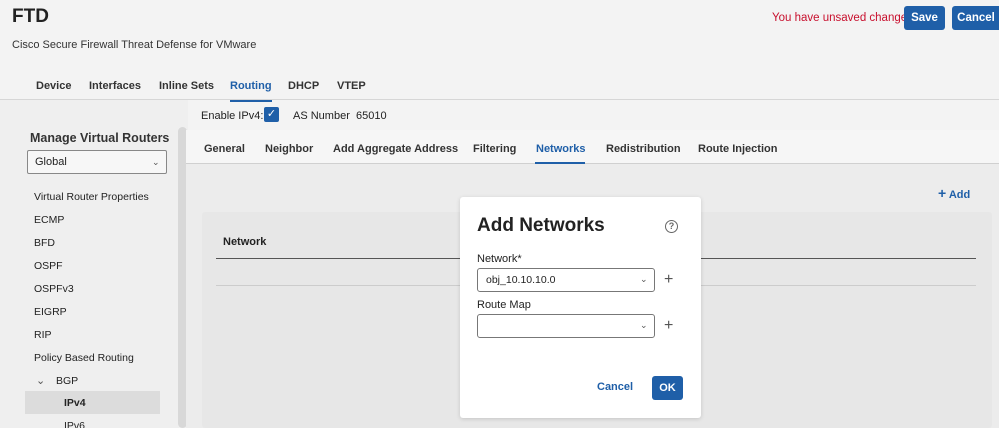 The width and height of the screenshot is (999, 428). What do you see at coordinates (737, 149) in the screenshot?
I see `tab-route-injection: Route Injection` at bounding box center [737, 149].